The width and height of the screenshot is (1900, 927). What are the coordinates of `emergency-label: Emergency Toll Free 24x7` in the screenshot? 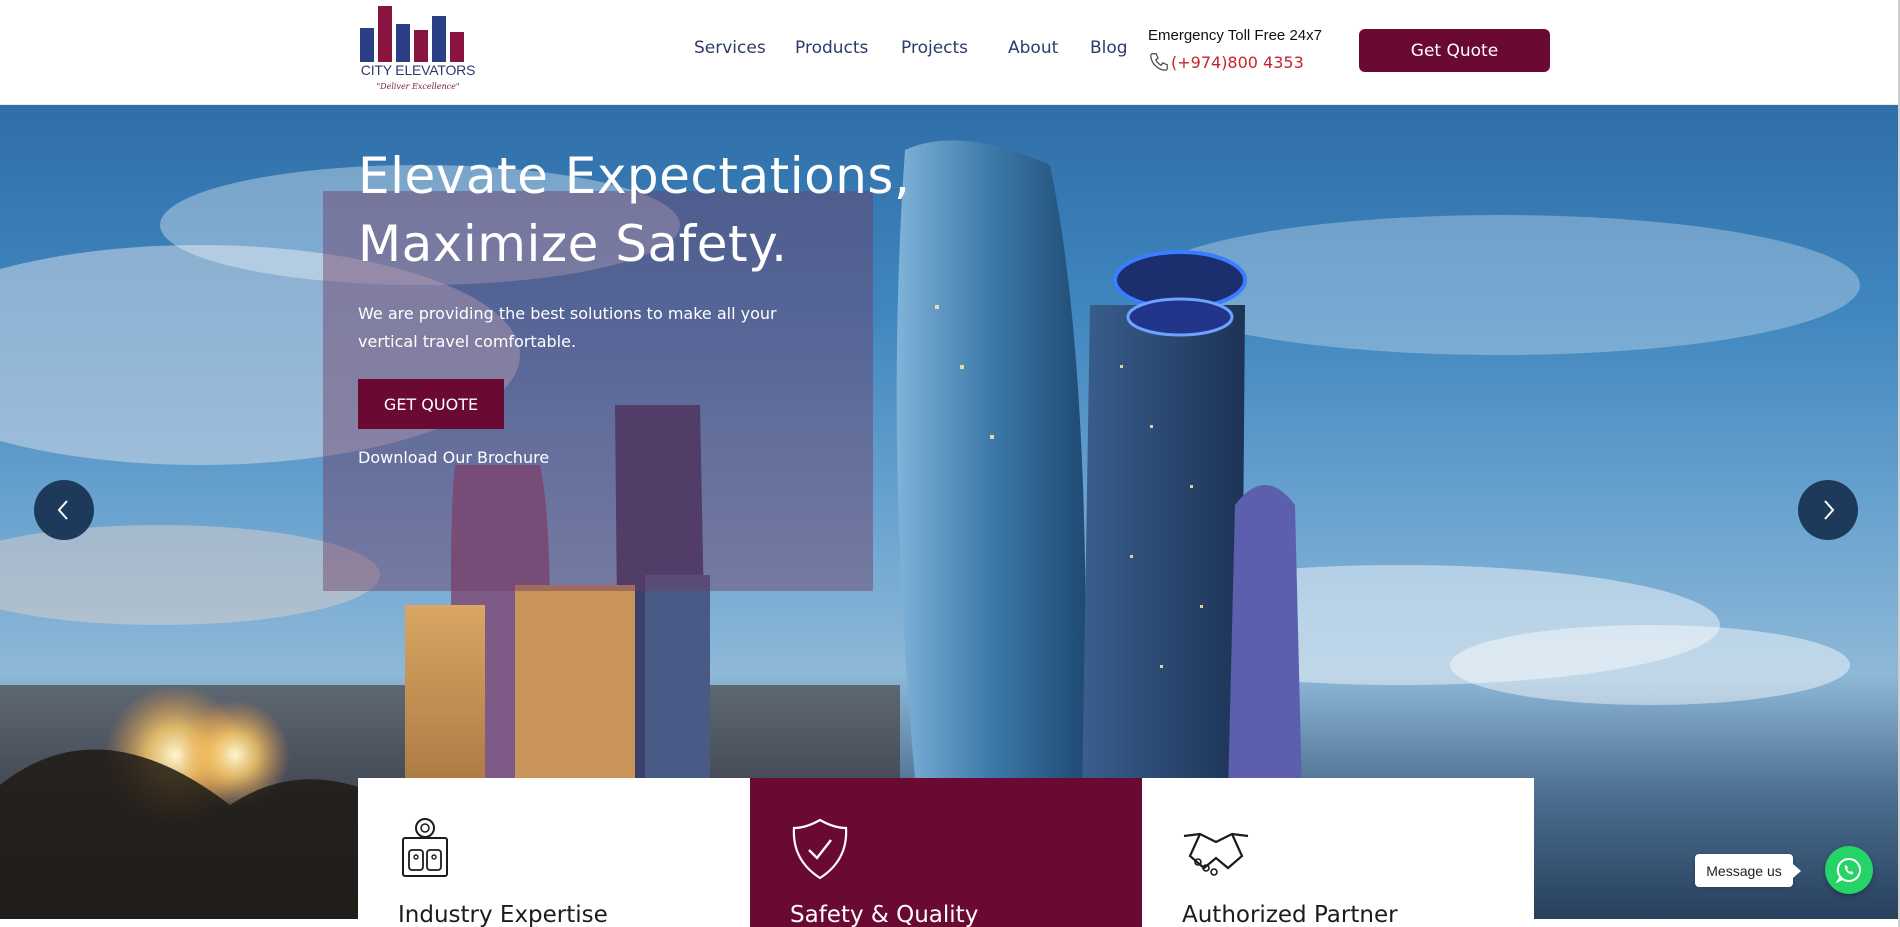 It's located at (1235, 35).